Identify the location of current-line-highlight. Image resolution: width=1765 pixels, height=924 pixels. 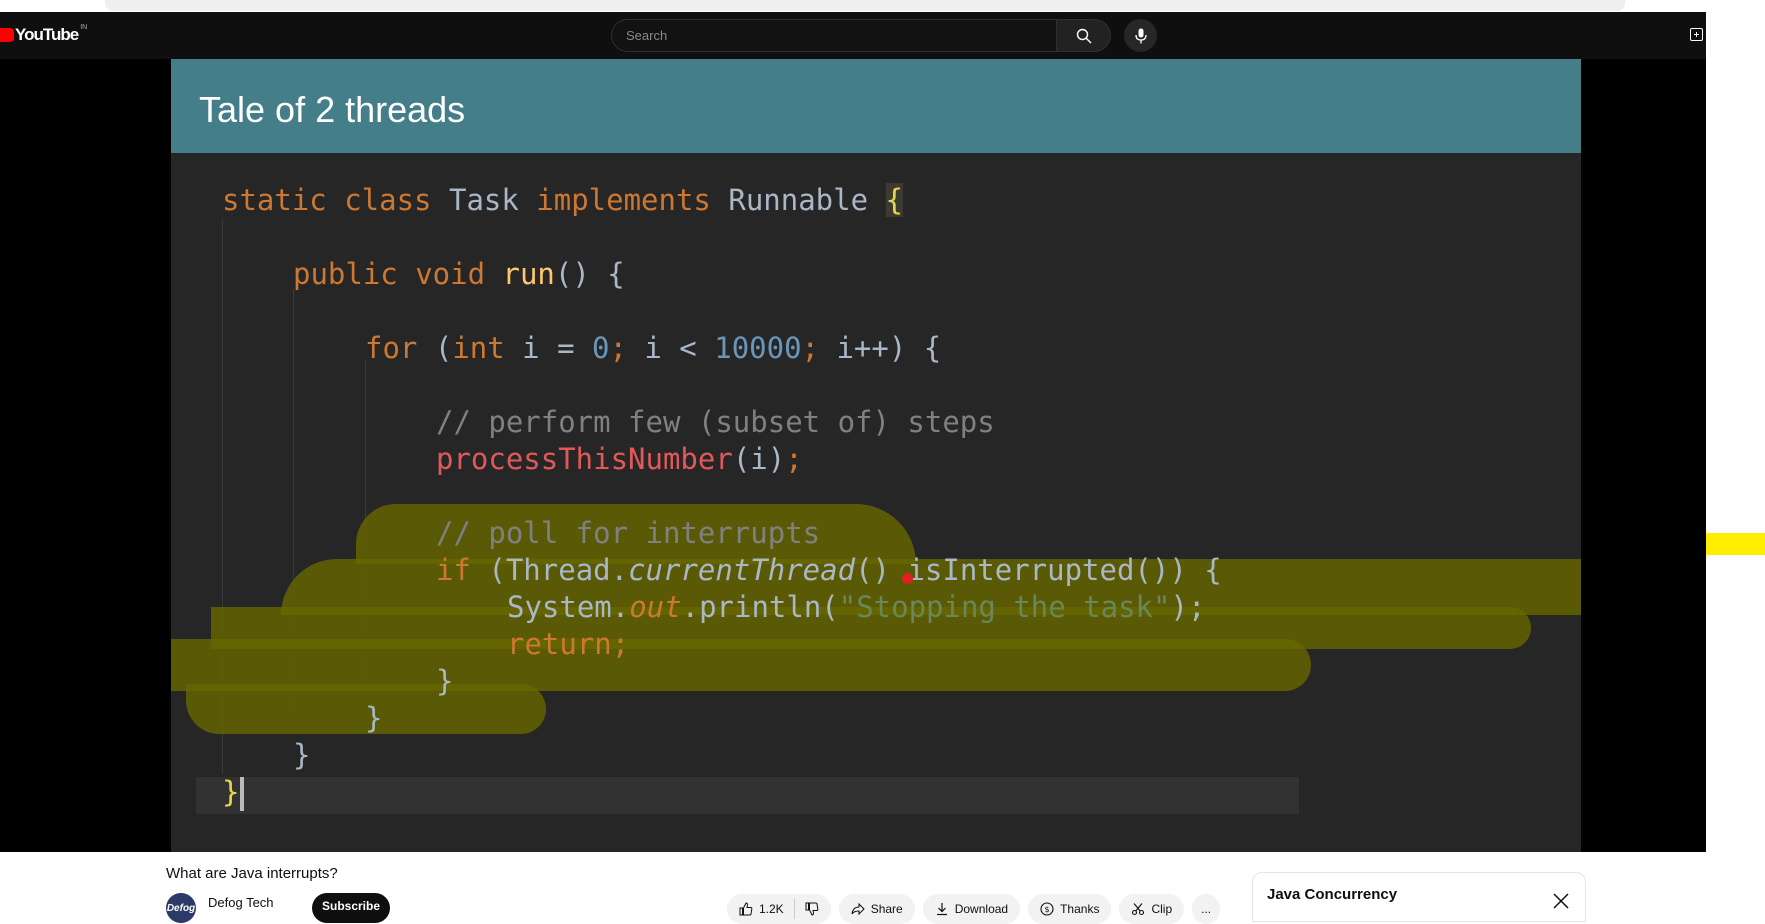
(747, 795).